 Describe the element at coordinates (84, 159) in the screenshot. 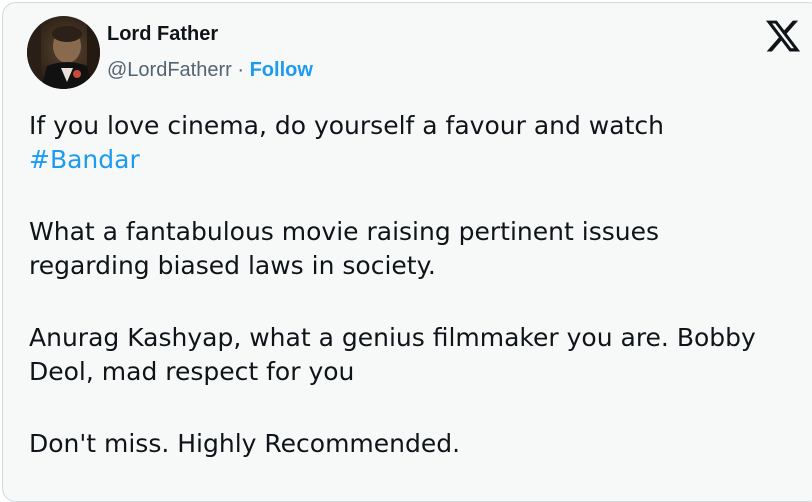

I see `hashtag-link: #Bandar` at that location.